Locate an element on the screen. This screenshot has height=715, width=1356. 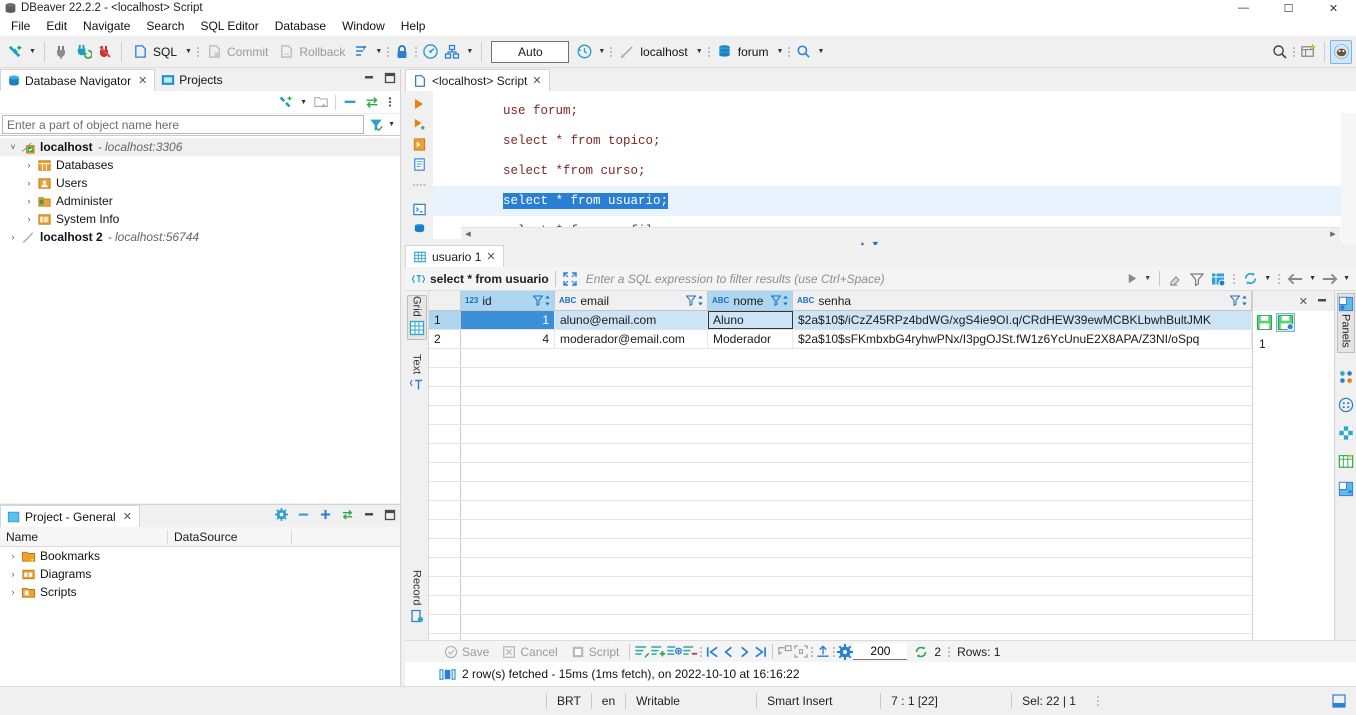
first-row-icon is located at coordinates (712, 652).